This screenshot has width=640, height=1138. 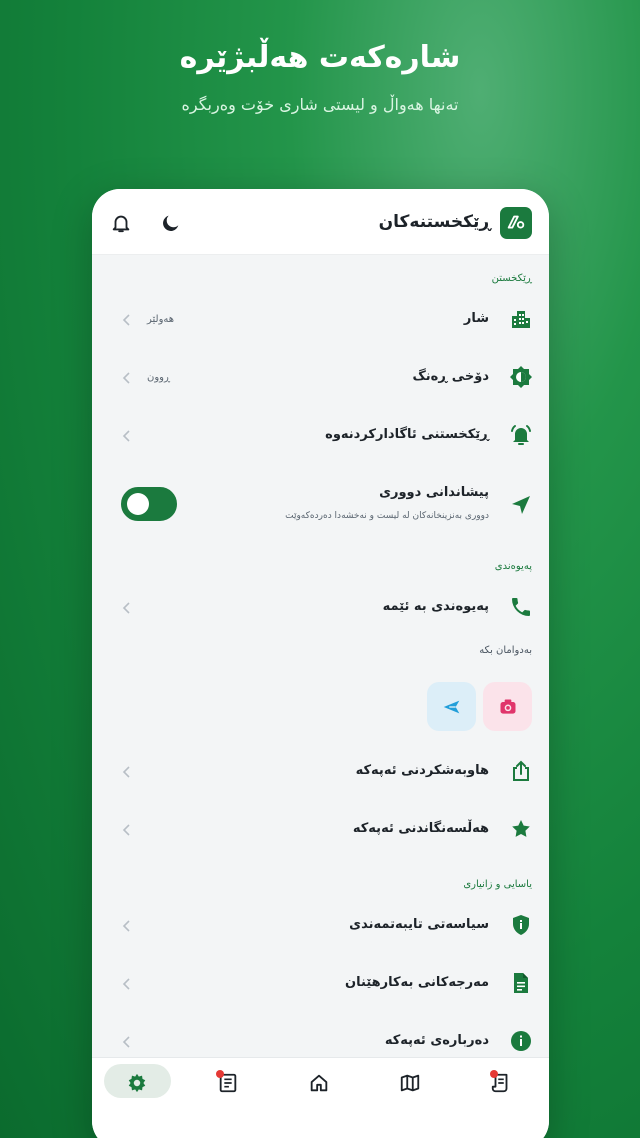 I want to click on instagram-button, so click(x=507, y=706).